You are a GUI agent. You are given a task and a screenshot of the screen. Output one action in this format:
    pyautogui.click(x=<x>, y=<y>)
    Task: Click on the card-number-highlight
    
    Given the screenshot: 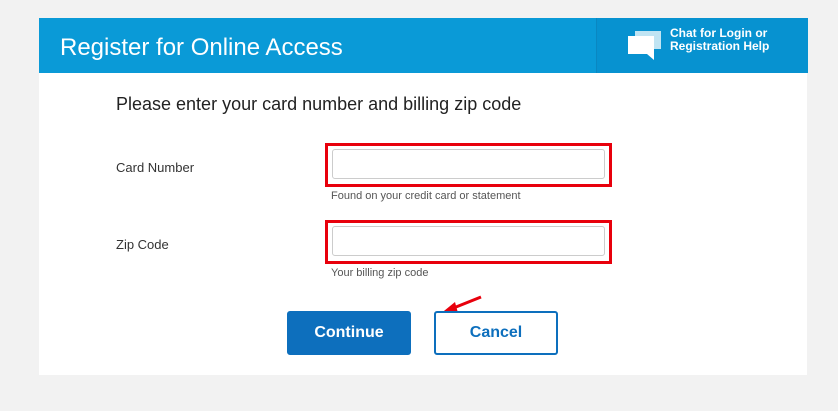 What is the action you would take?
    pyautogui.click(x=468, y=165)
    